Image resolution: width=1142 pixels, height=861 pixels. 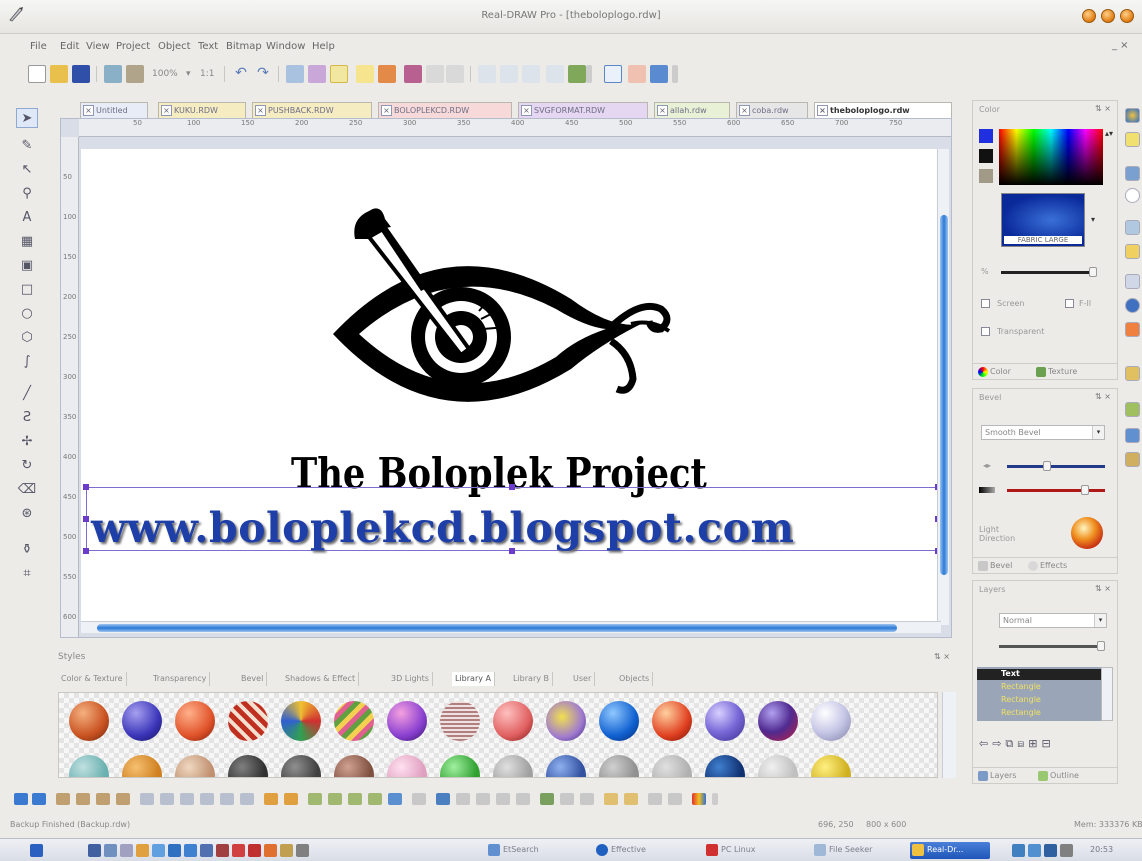 I want to click on volume-icon, so click(x=1066, y=850).